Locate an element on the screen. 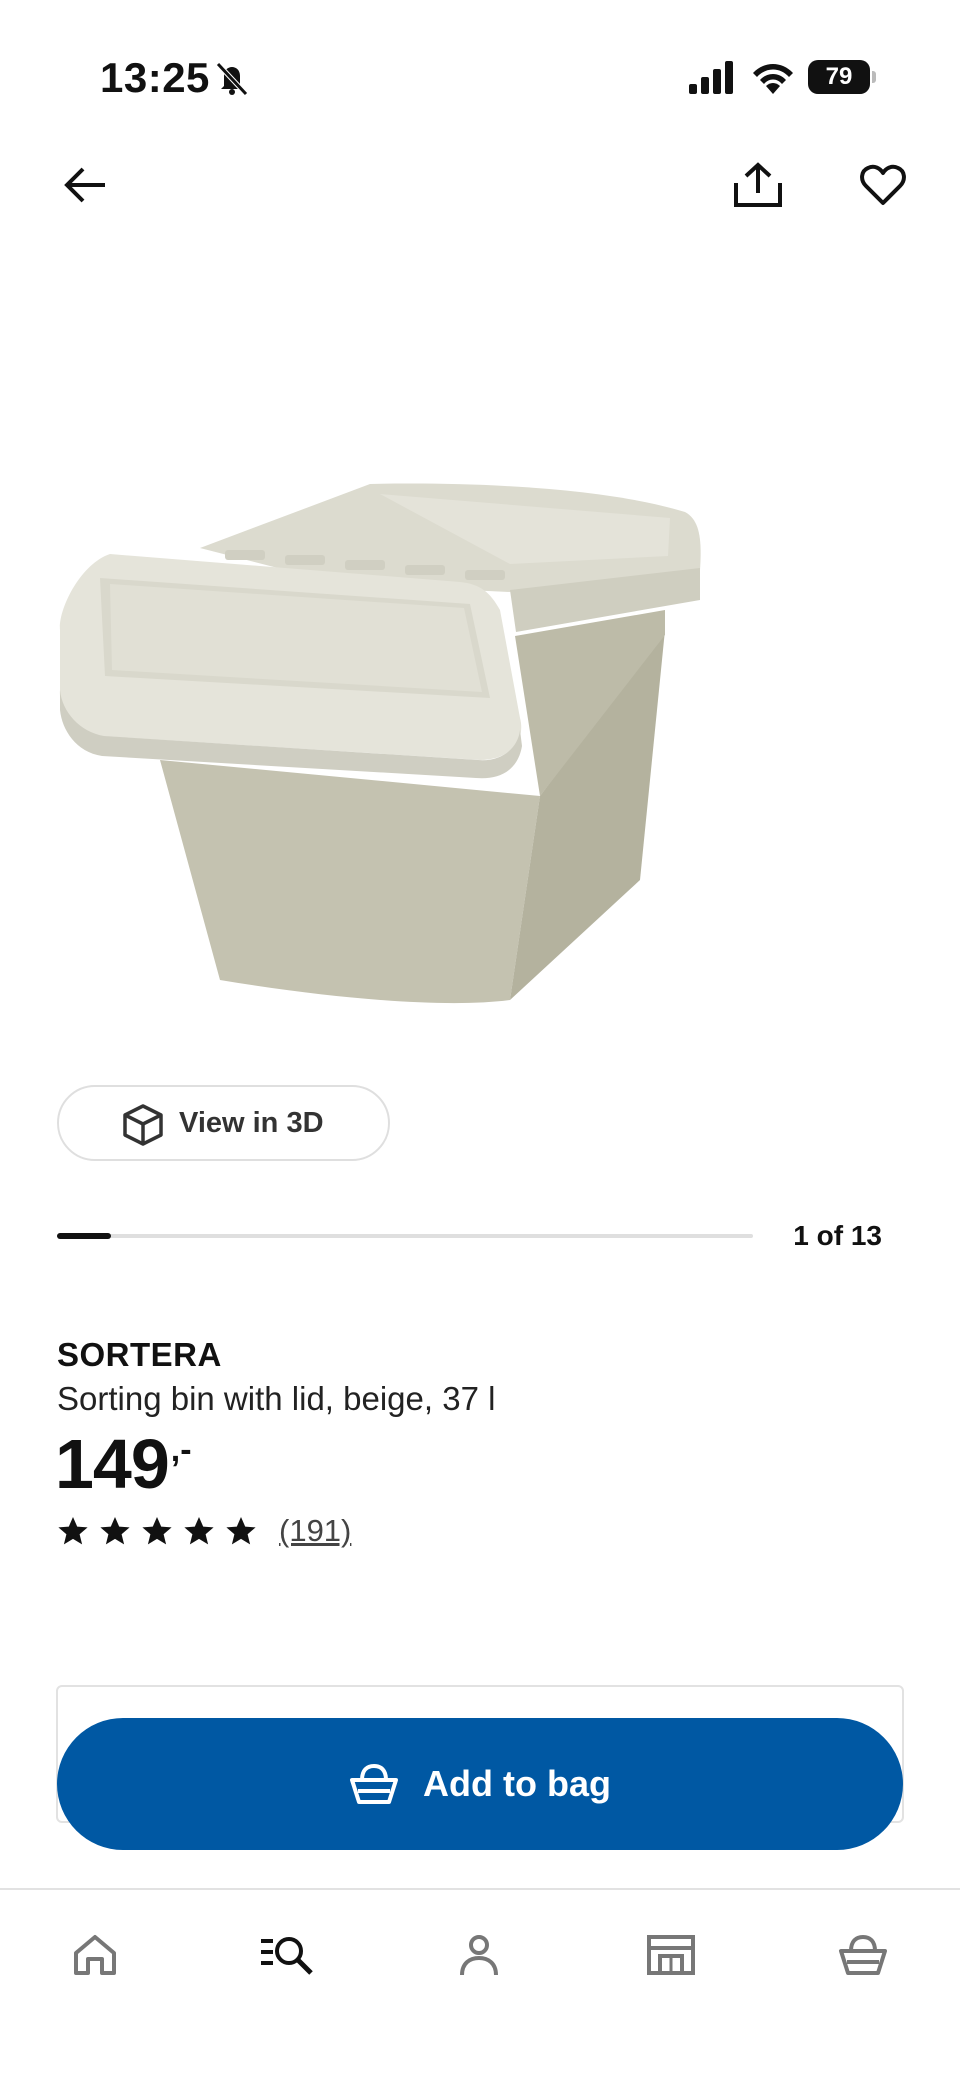 The width and height of the screenshot is (960, 2087). bell-off-icon is located at coordinates (232, 79).